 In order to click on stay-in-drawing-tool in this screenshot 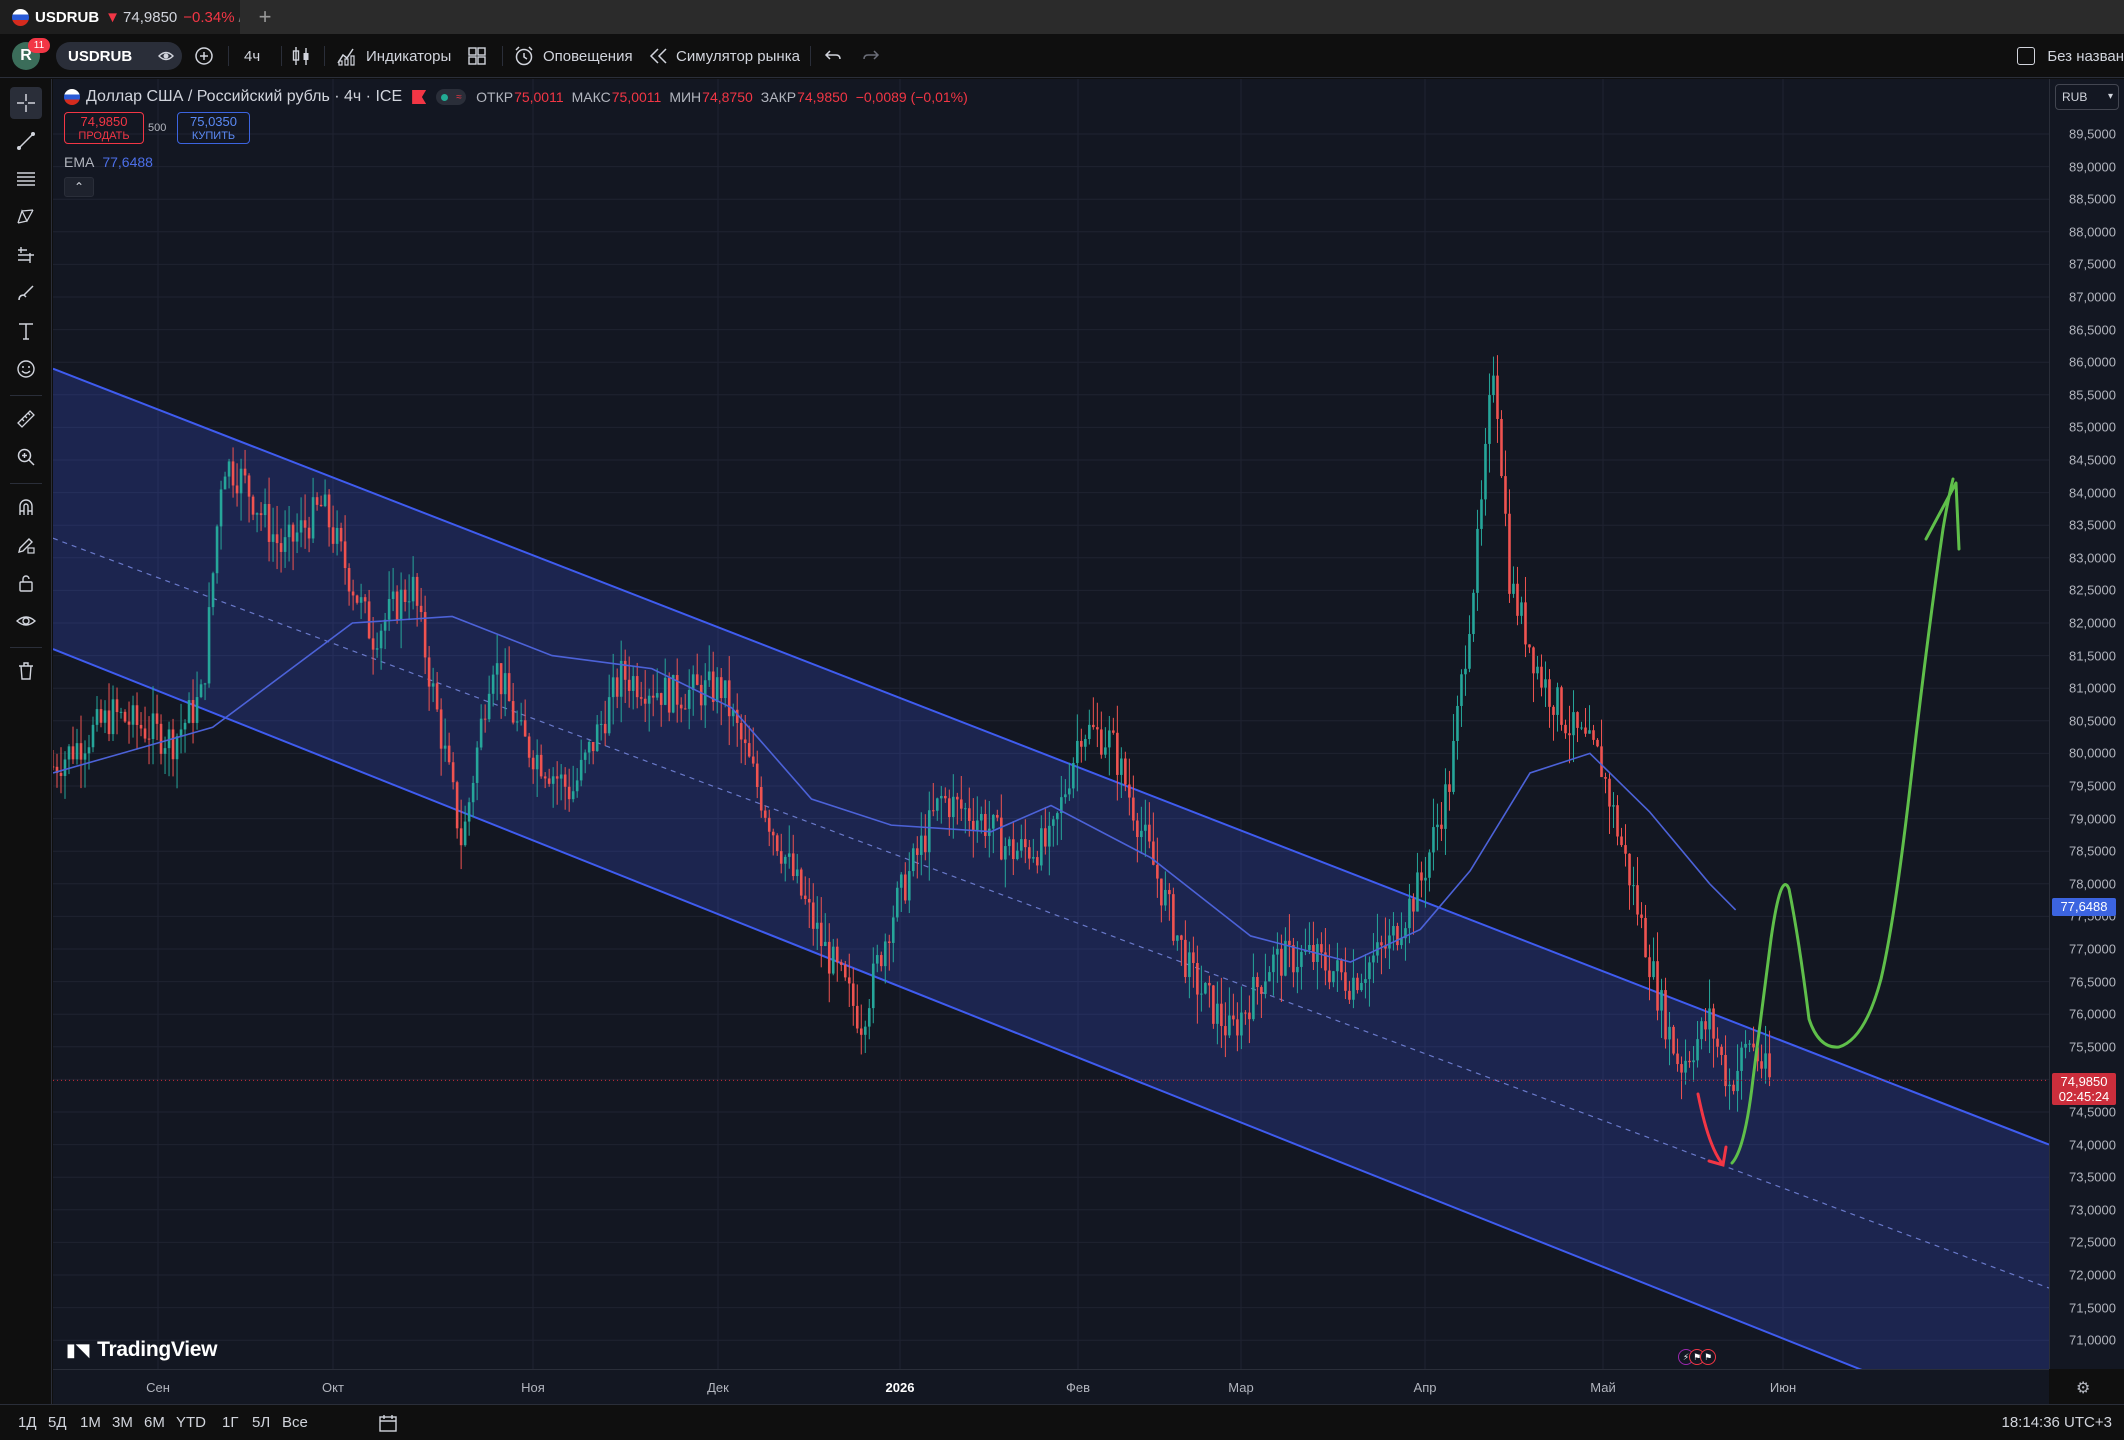, I will do `click(26, 545)`.